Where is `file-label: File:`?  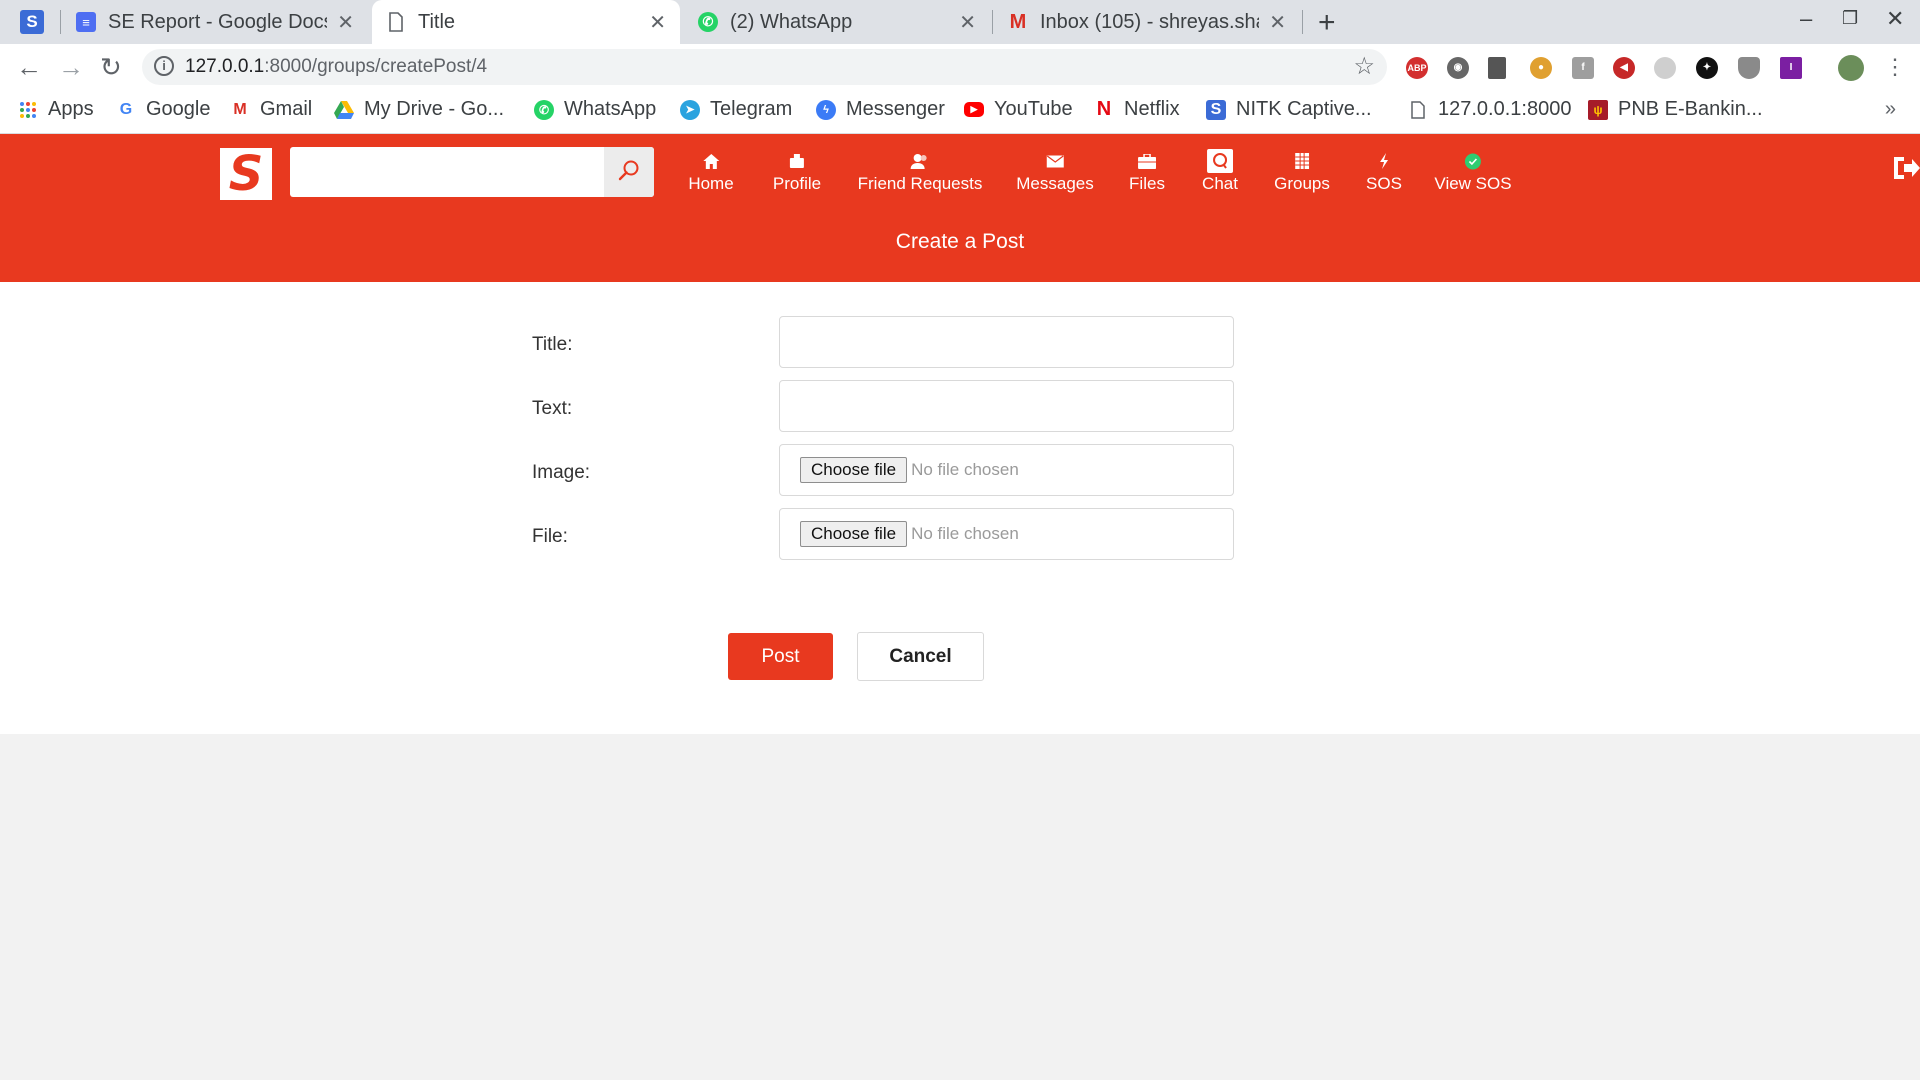
file-label: File: is located at coordinates (550, 536).